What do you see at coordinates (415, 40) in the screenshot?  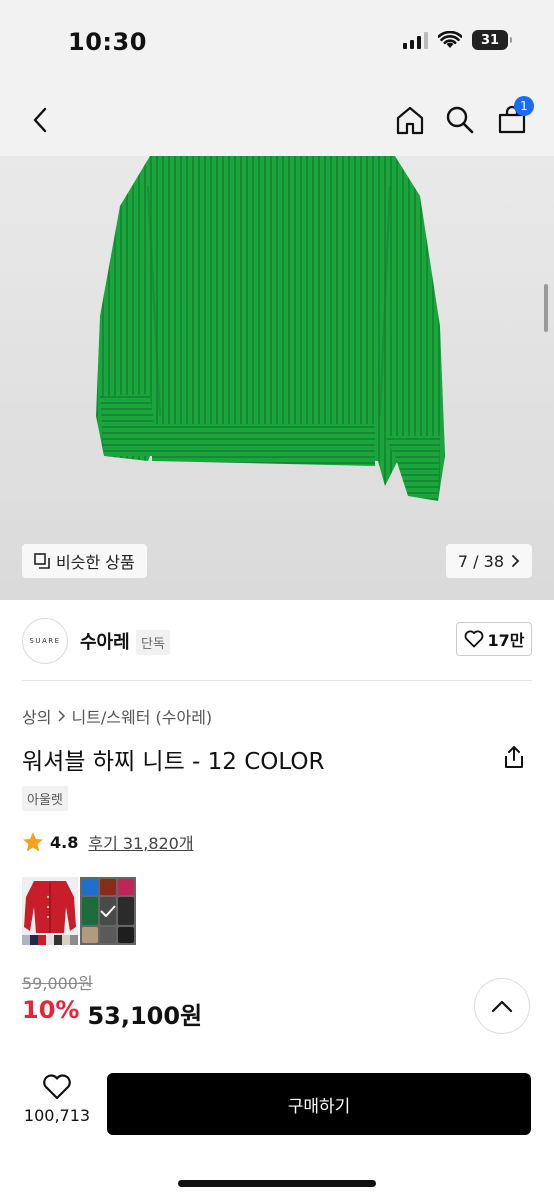 I see `signal-icon` at bounding box center [415, 40].